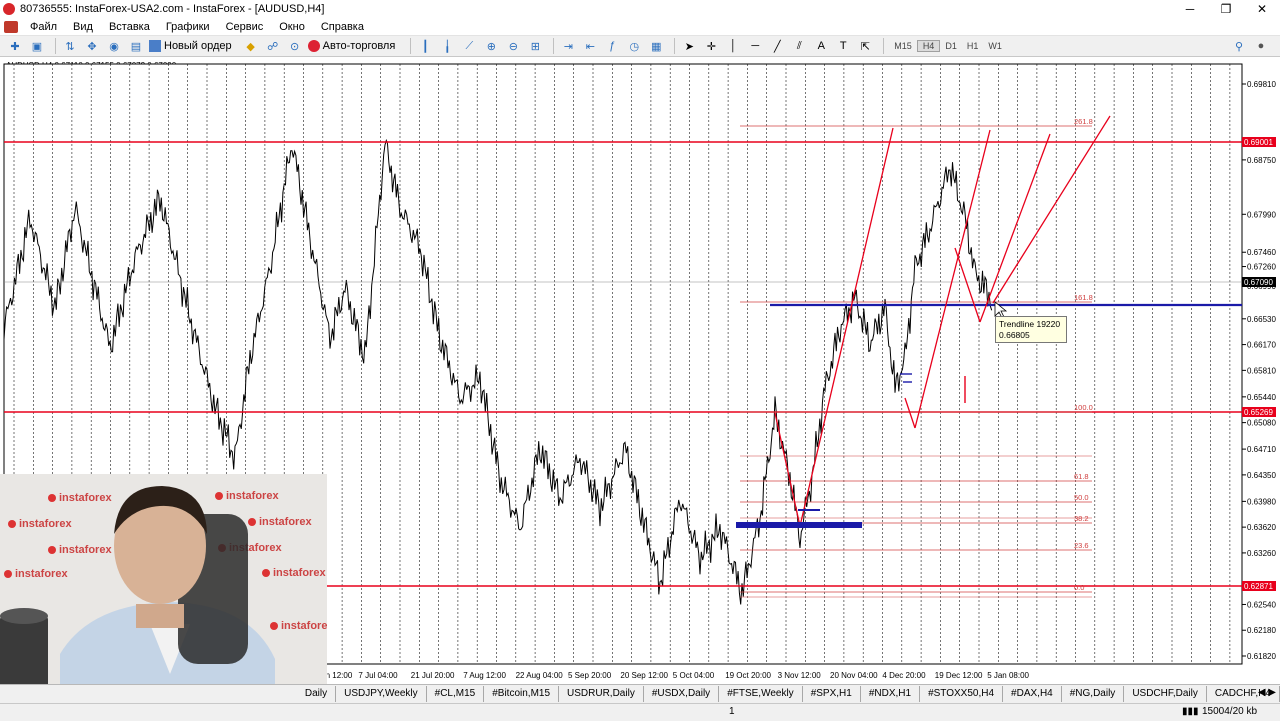 The width and height of the screenshot is (1280, 721). Describe the element at coordinates (891, 694) in the screenshot. I see `tab-ndx-h1: #NDX,H1` at that location.